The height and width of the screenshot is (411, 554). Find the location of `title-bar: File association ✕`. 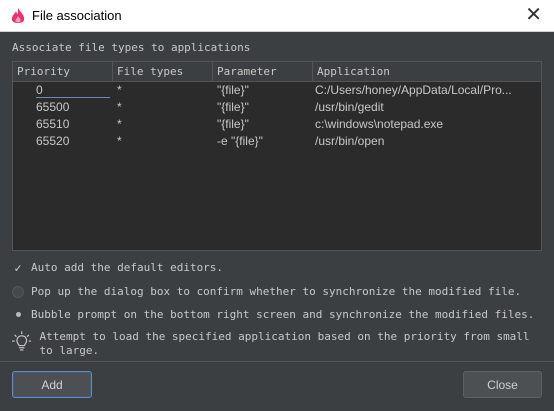

title-bar: File association ✕ is located at coordinates (277, 16).